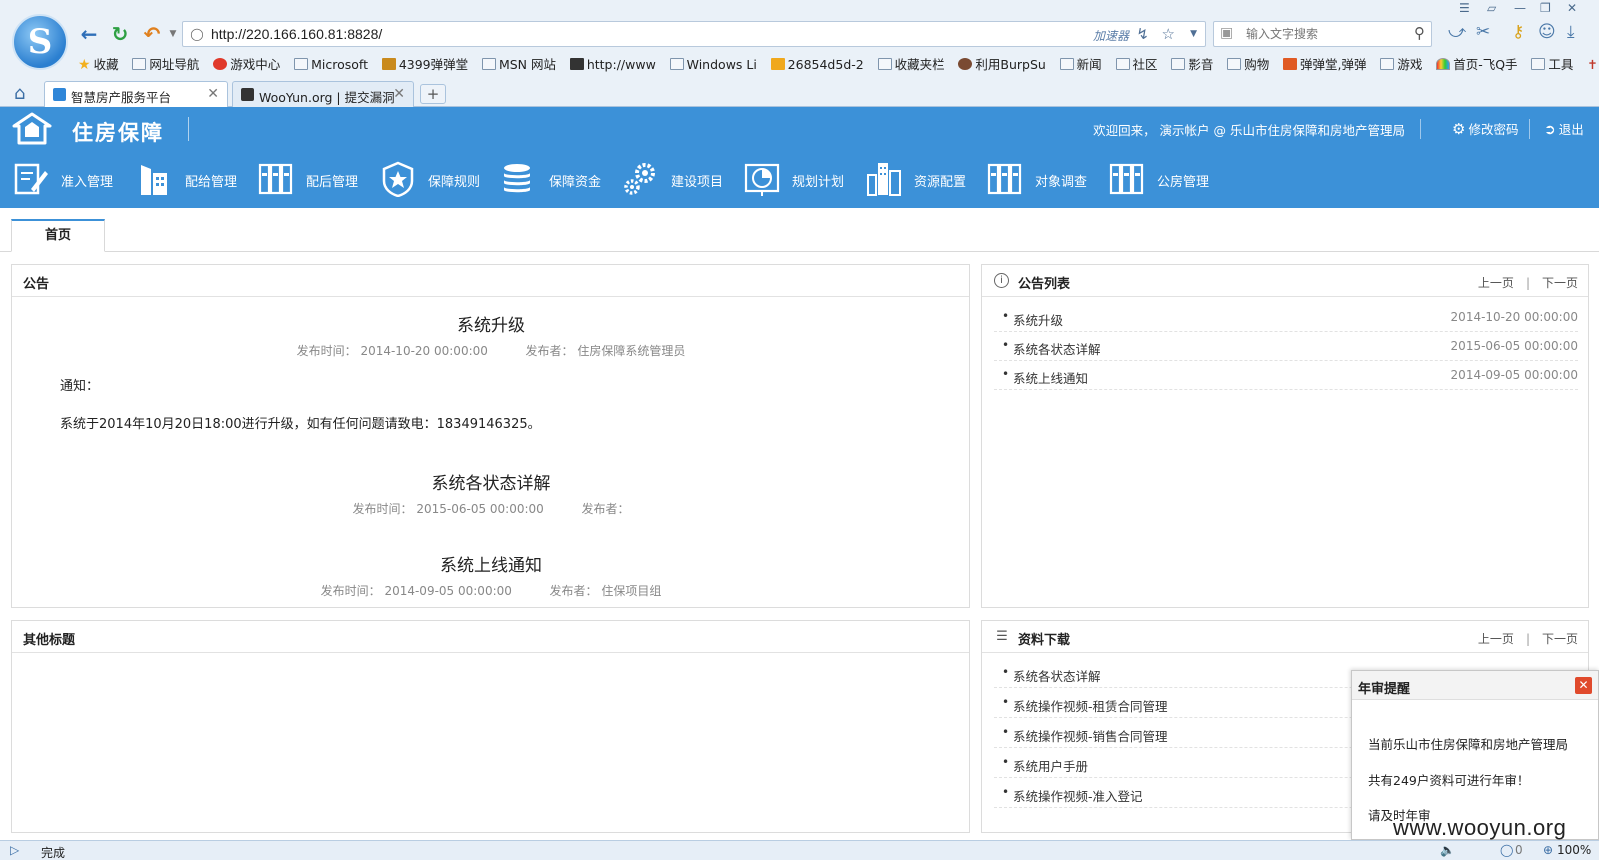 The height and width of the screenshot is (860, 1599). Describe the element at coordinates (1548, 850) in the screenshot. I see `zoom-icon: ⊕` at that location.